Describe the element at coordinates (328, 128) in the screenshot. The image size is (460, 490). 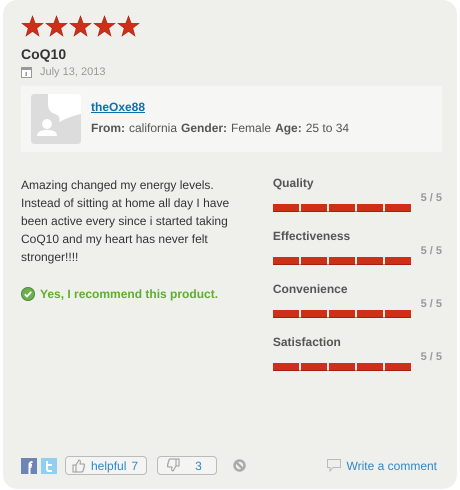
I see `field-value: 25 to 34` at that location.